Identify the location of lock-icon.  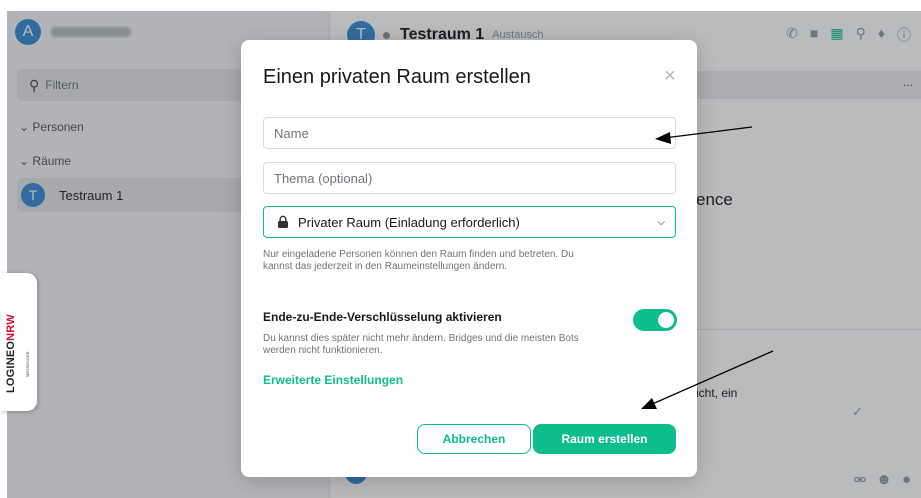
(283, 221).